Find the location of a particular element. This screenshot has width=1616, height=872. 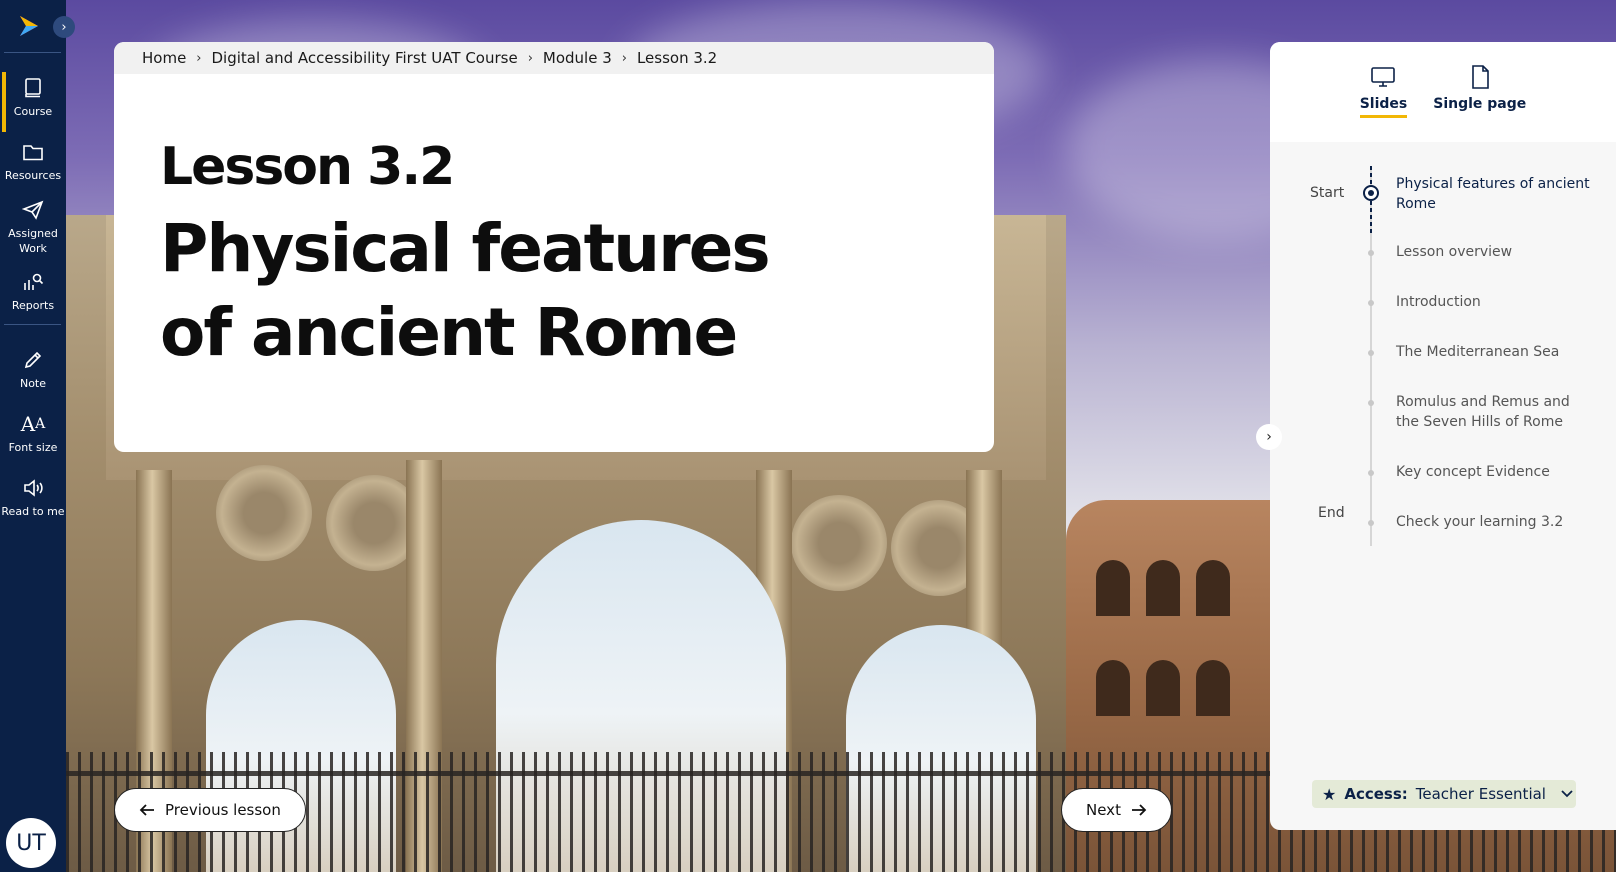

toc-item: Physical features of ancient Rome is located at coordinates (1496, 194).